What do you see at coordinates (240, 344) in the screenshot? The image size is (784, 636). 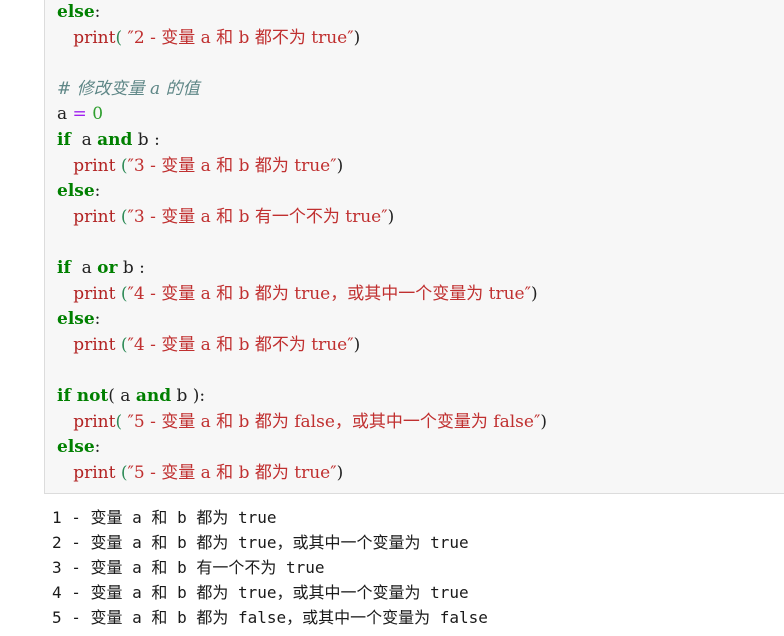 I see `token-str: ″4 - 变量 a 和 b 都不为 true″` at bounding box center [240, 344].